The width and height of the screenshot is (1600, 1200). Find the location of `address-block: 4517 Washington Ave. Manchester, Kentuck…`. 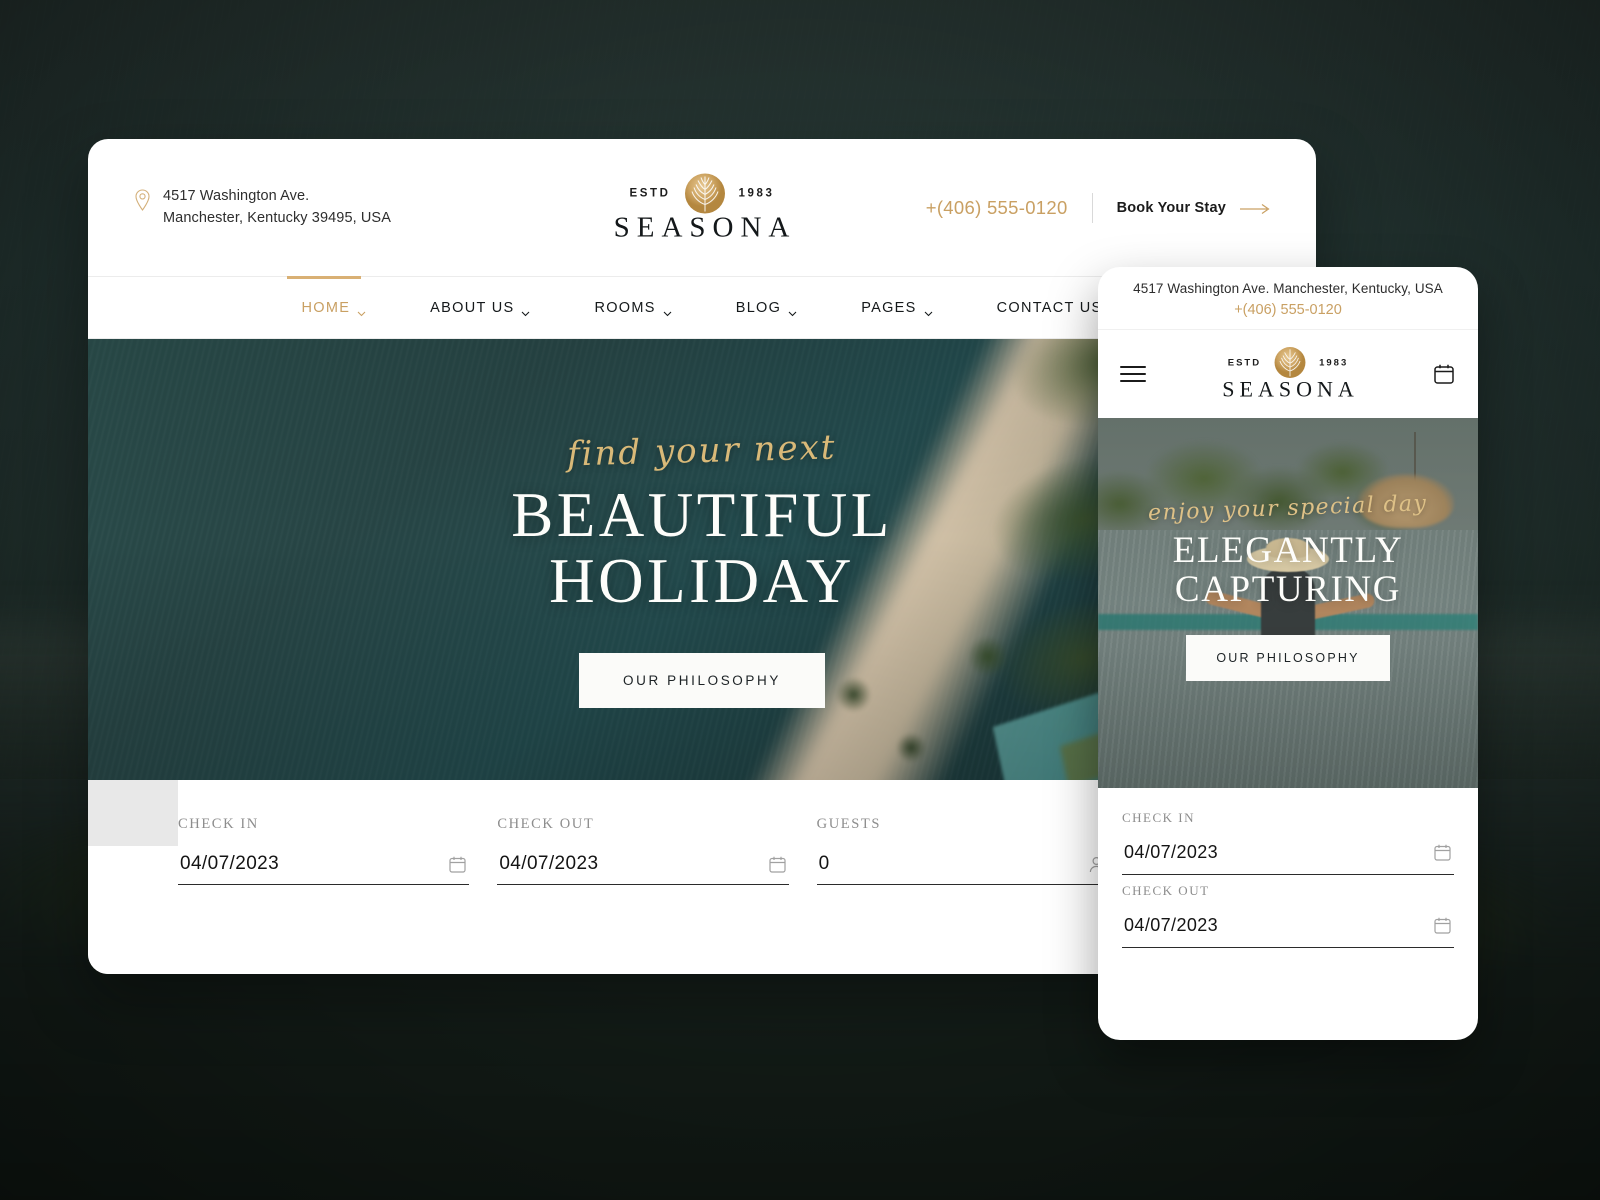

address-block: 4517 Washington Ave. Manchester, Kentuck… is located at coordinates (262, 207).